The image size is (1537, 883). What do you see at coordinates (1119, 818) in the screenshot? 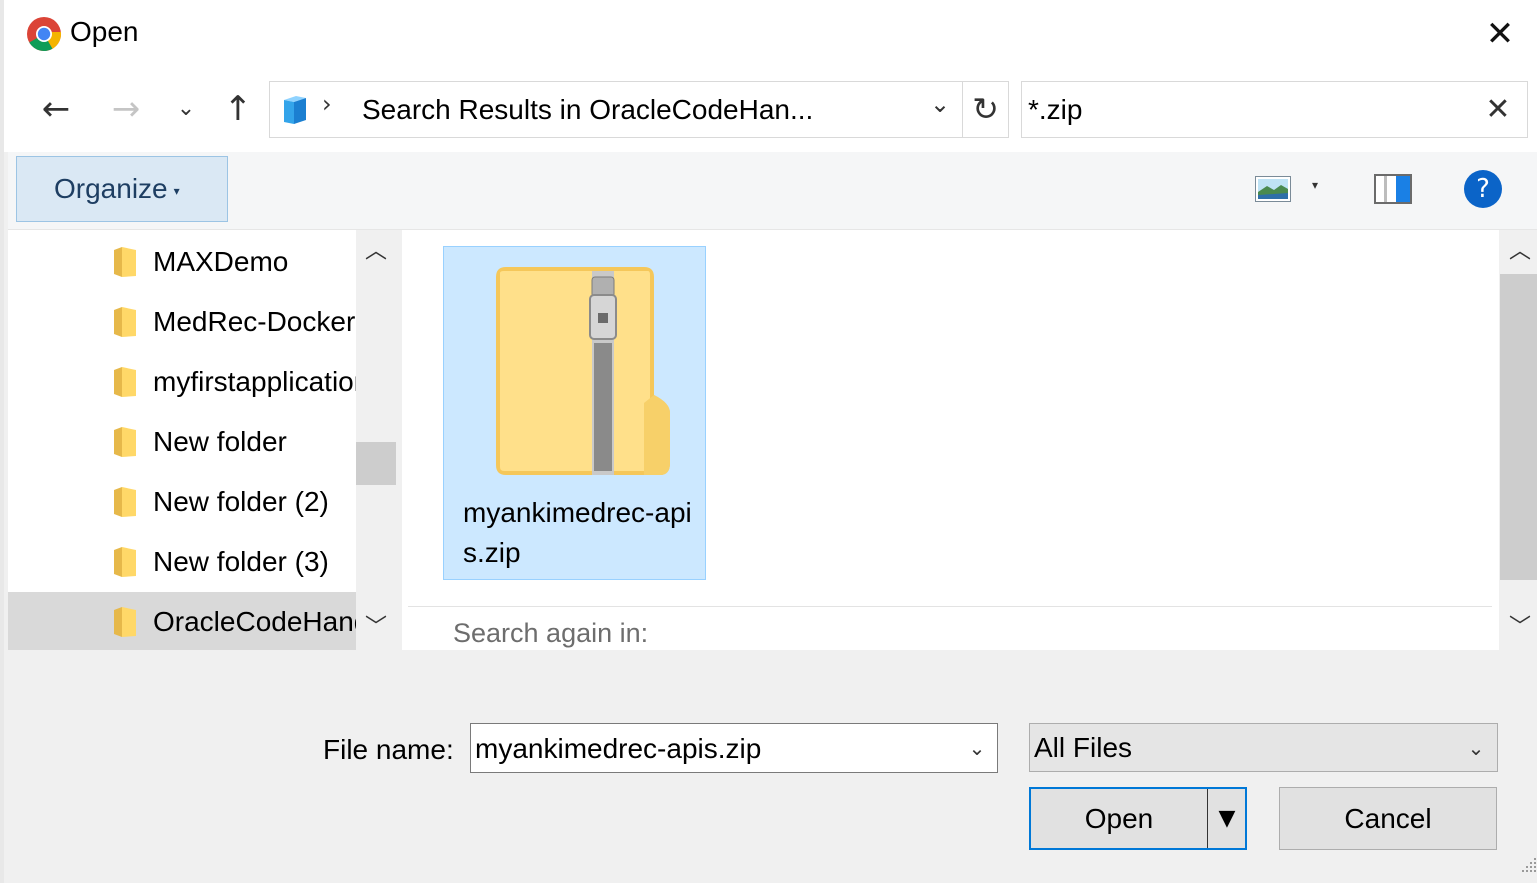
I see `open-button-label: Open` at bounding box center [1119, 818].